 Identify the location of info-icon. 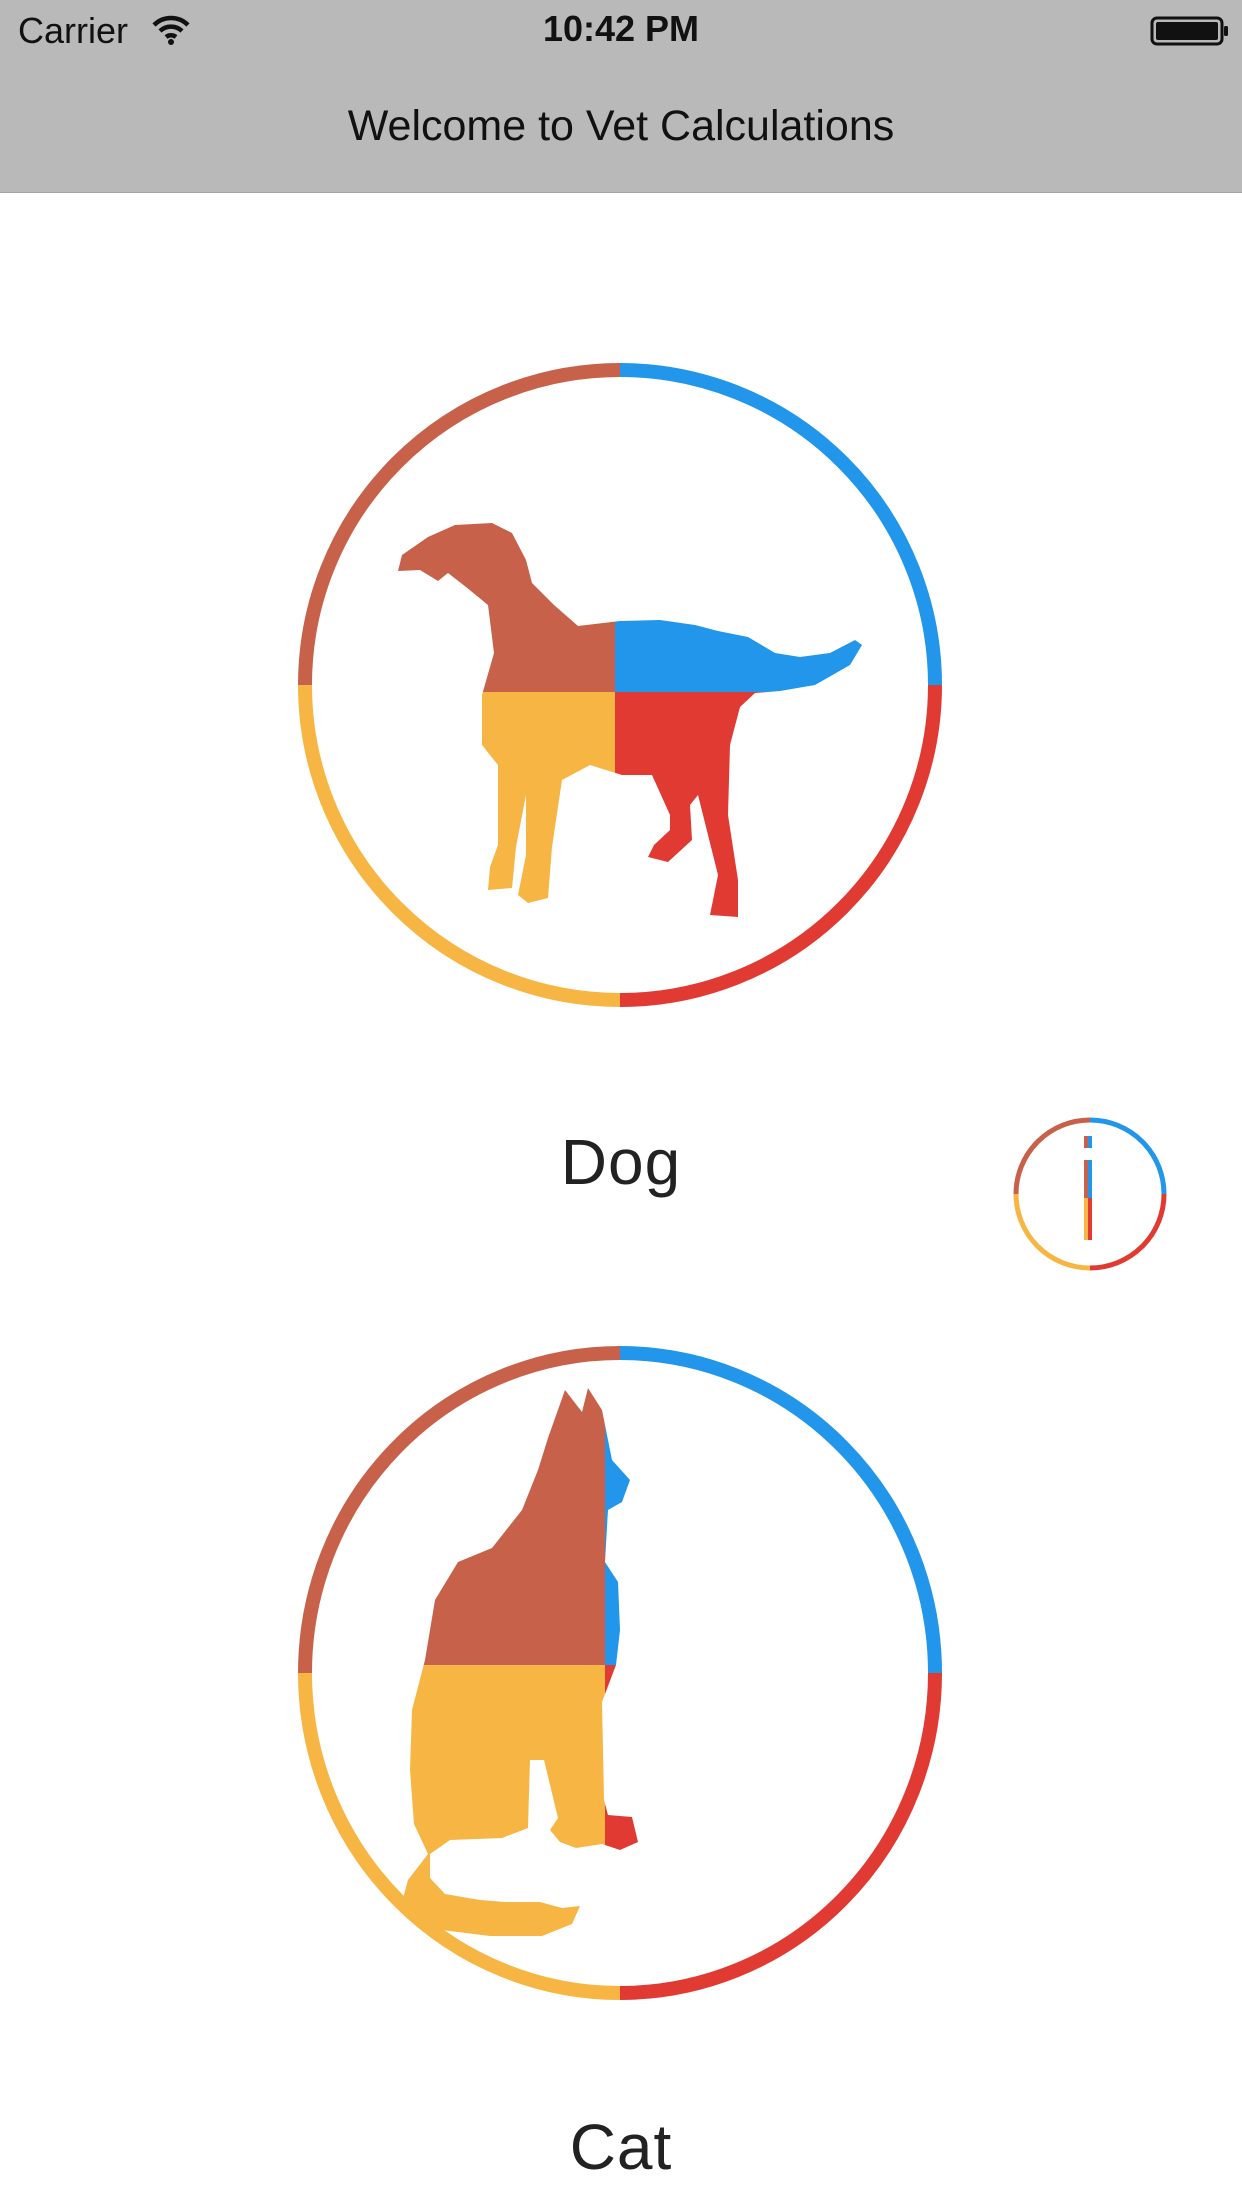
(1090, 1194).